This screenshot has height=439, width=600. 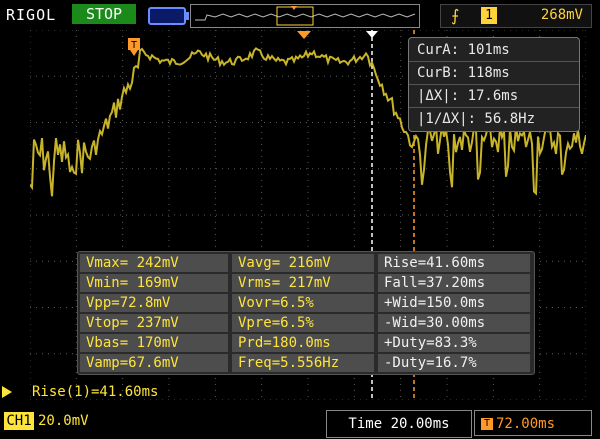 What do you see at coordinates (19, 421) in the screenshot?
I see `channel-1-badge: CH1` at bounding box center [19, 421].